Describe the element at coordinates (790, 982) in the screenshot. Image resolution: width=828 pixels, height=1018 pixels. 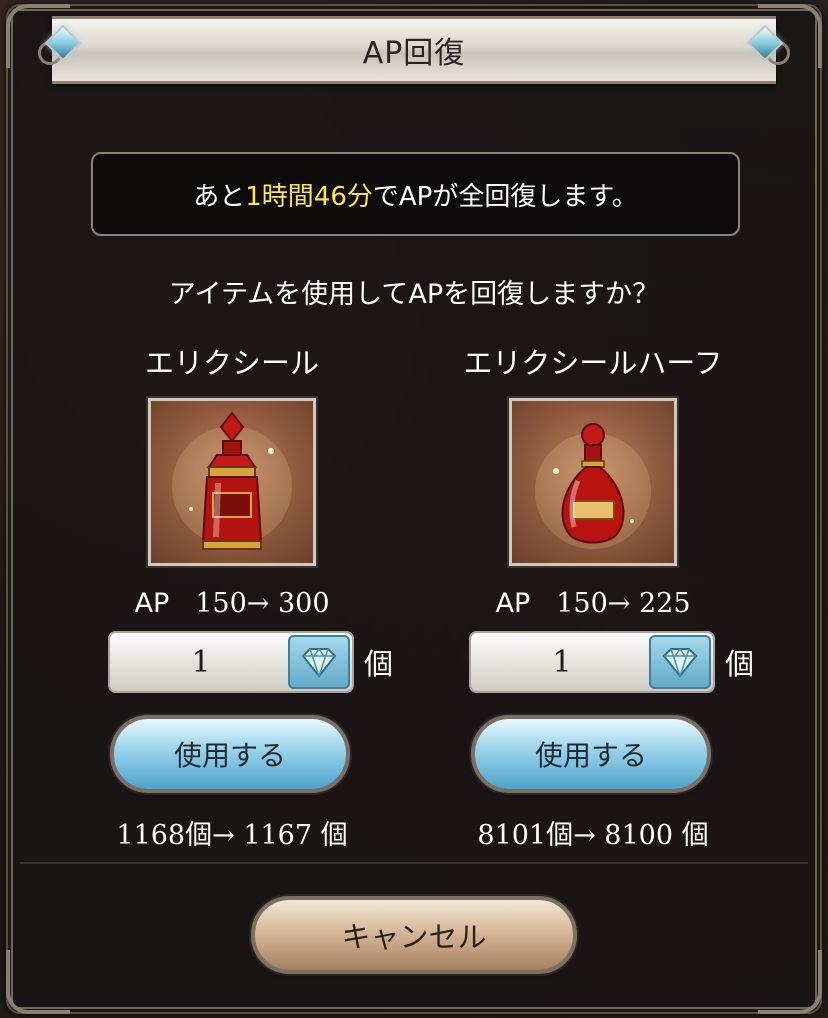
I see `ornament-bottom-right` at that location.